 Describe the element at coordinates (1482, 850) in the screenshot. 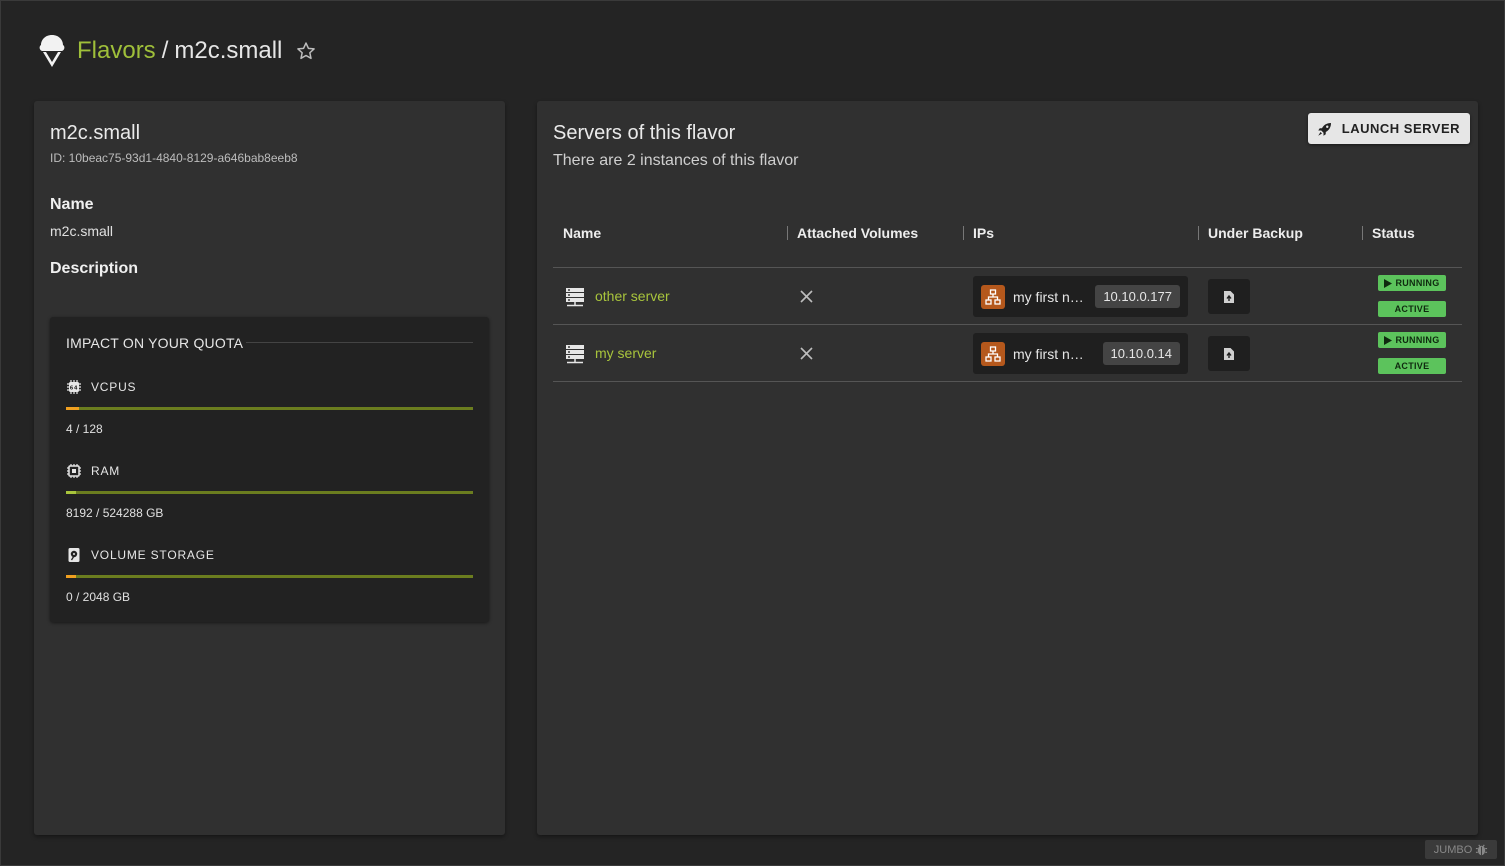

I see `bug-icon` at that location.